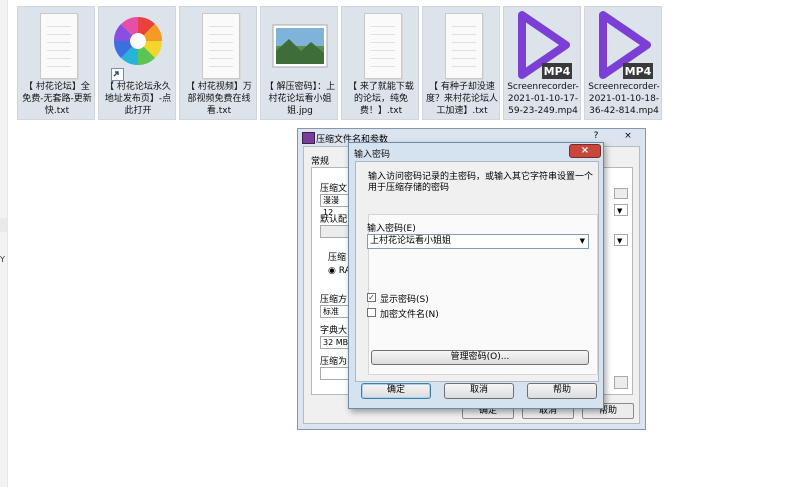  What do you see at coordinates (371, 312) in the screenshot?
I see `encrypt-filenames-checkbox` at bounding box center [371, 312].